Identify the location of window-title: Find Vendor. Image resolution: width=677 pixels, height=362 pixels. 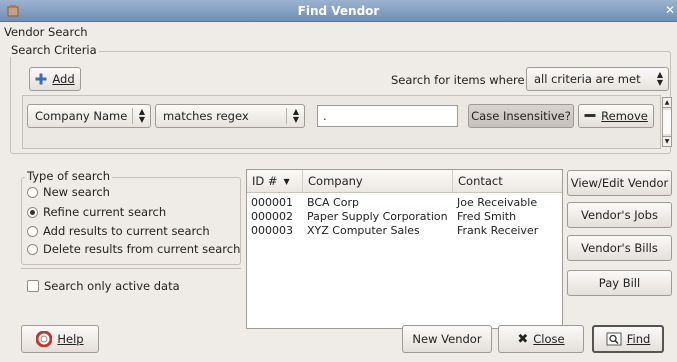
(338, 11).